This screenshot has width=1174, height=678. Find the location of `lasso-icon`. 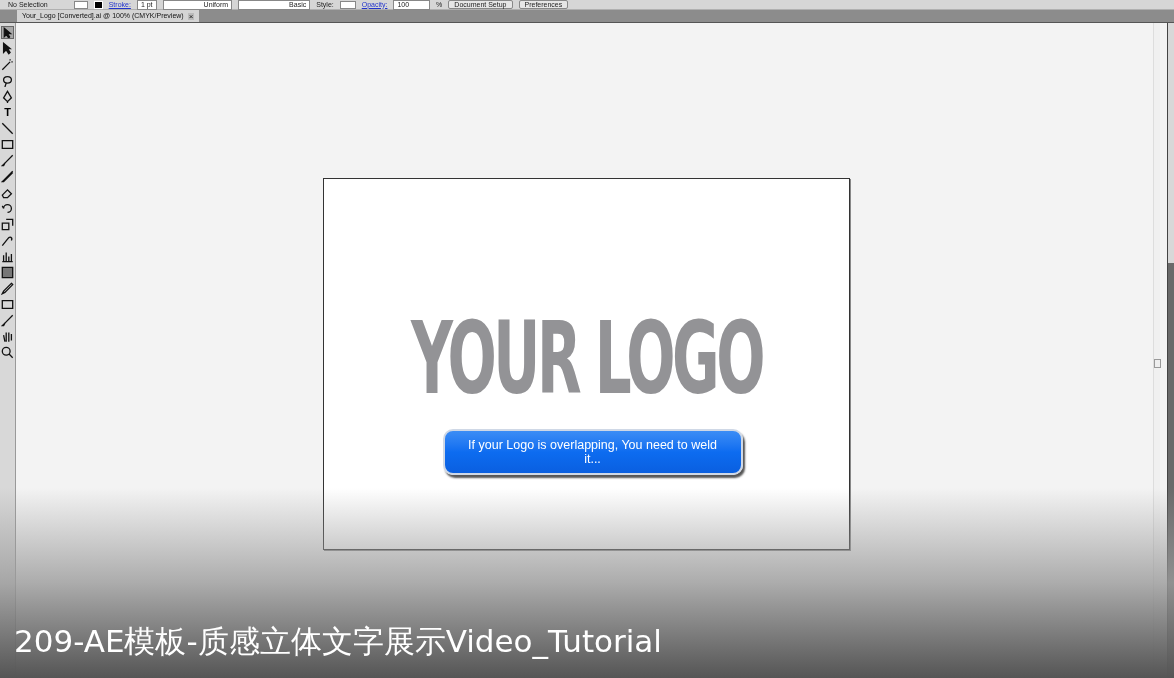

lasso-icon is located at coordinates (7, 80).